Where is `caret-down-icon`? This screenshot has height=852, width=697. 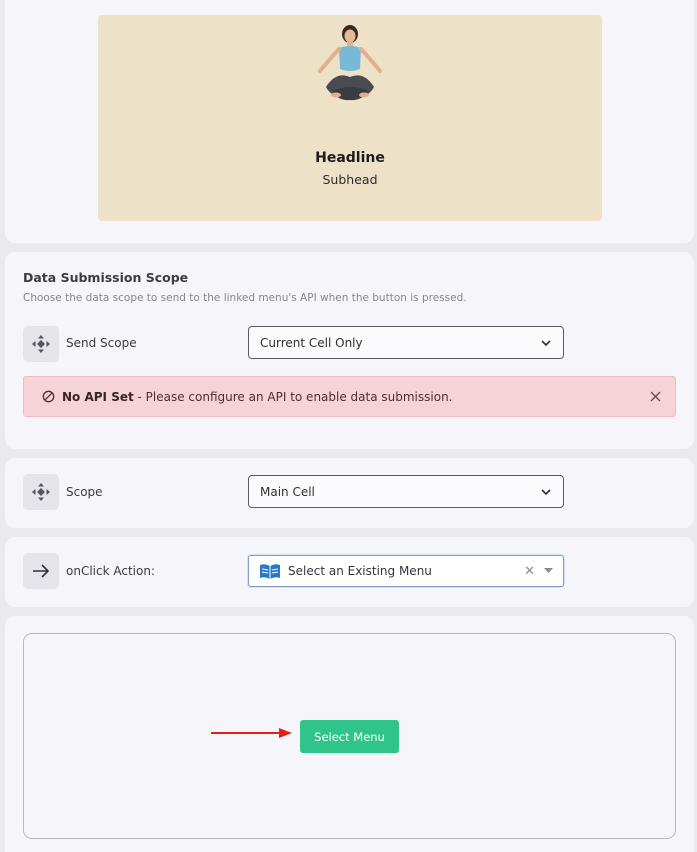
caret-down-icon is located at coordinates (548, 571).